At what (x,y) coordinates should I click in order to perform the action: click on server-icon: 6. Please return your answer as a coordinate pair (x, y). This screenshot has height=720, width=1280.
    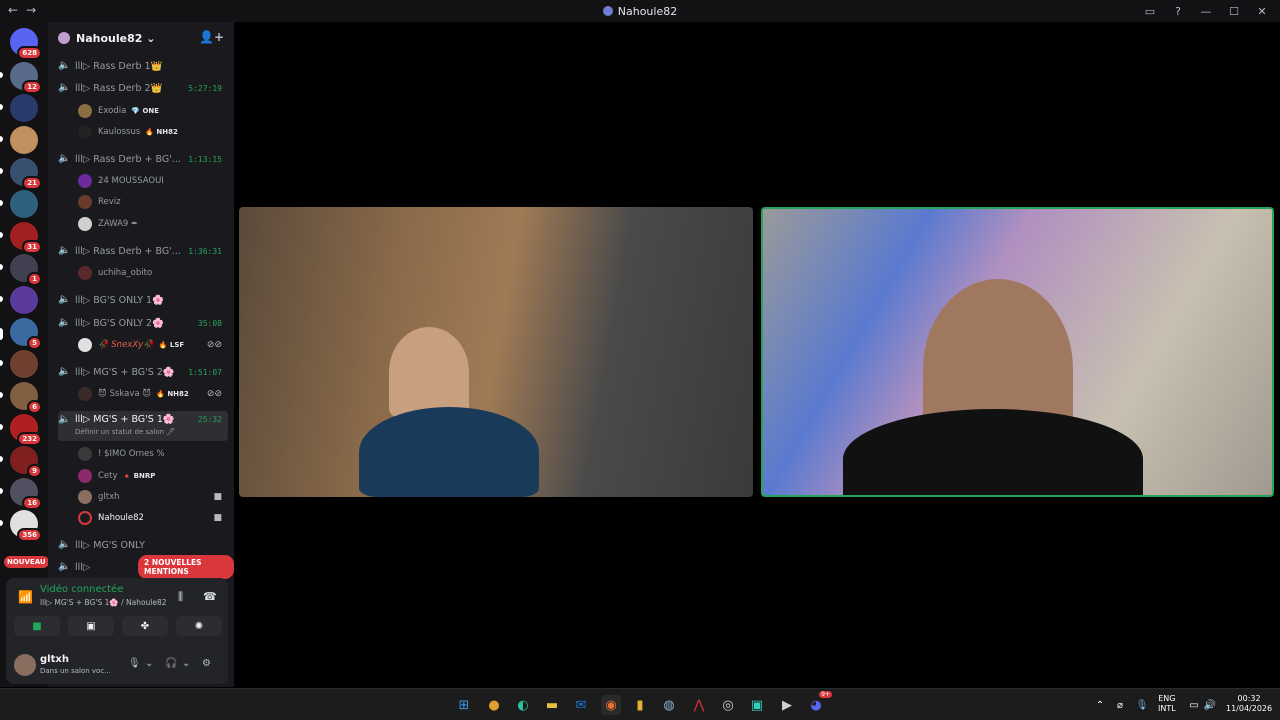
    Looking at the image, I should click on (26, 398).